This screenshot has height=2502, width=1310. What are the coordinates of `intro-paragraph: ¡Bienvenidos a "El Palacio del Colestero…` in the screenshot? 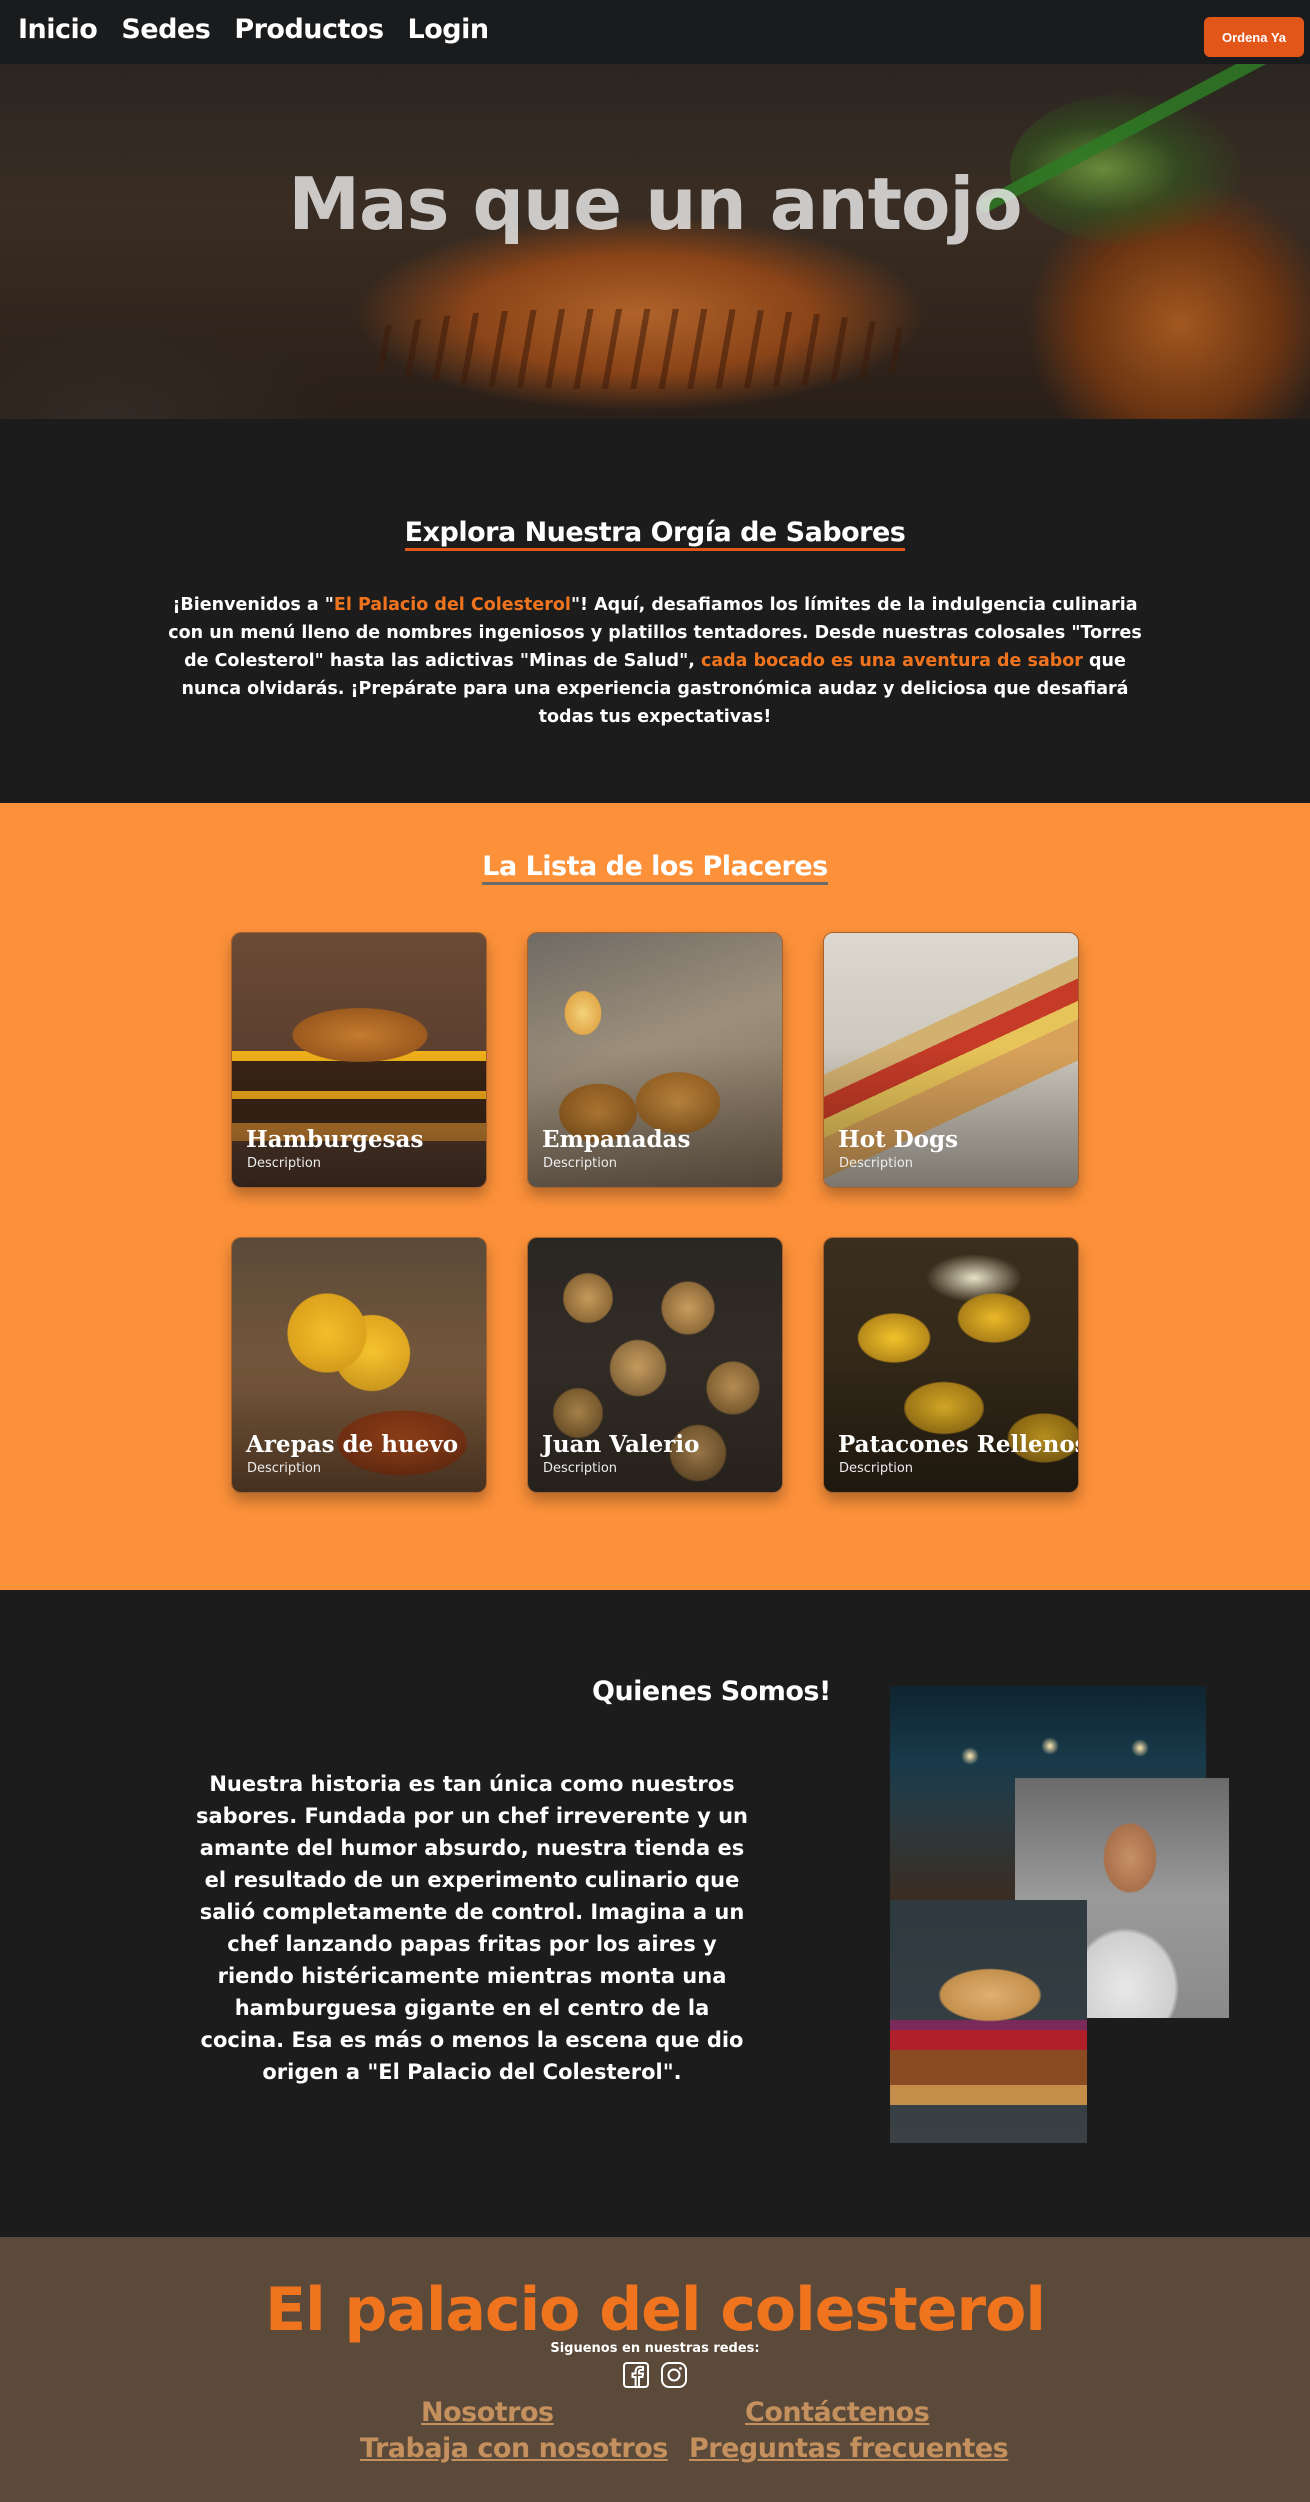 It's located at (655, 661).